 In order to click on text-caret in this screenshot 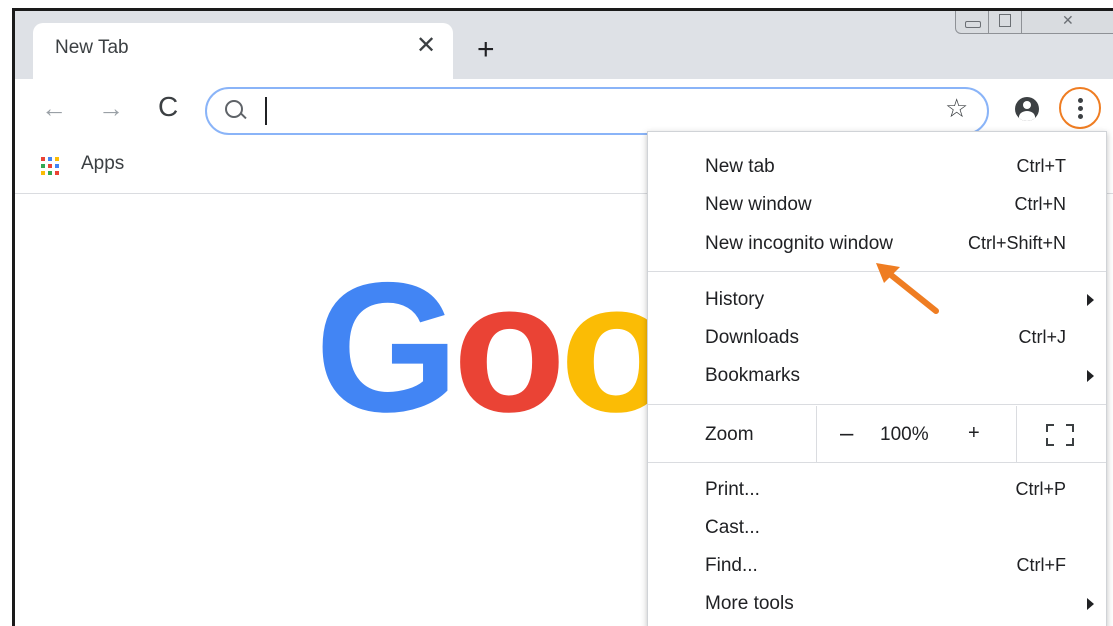, I will do `click(266, 111)`.